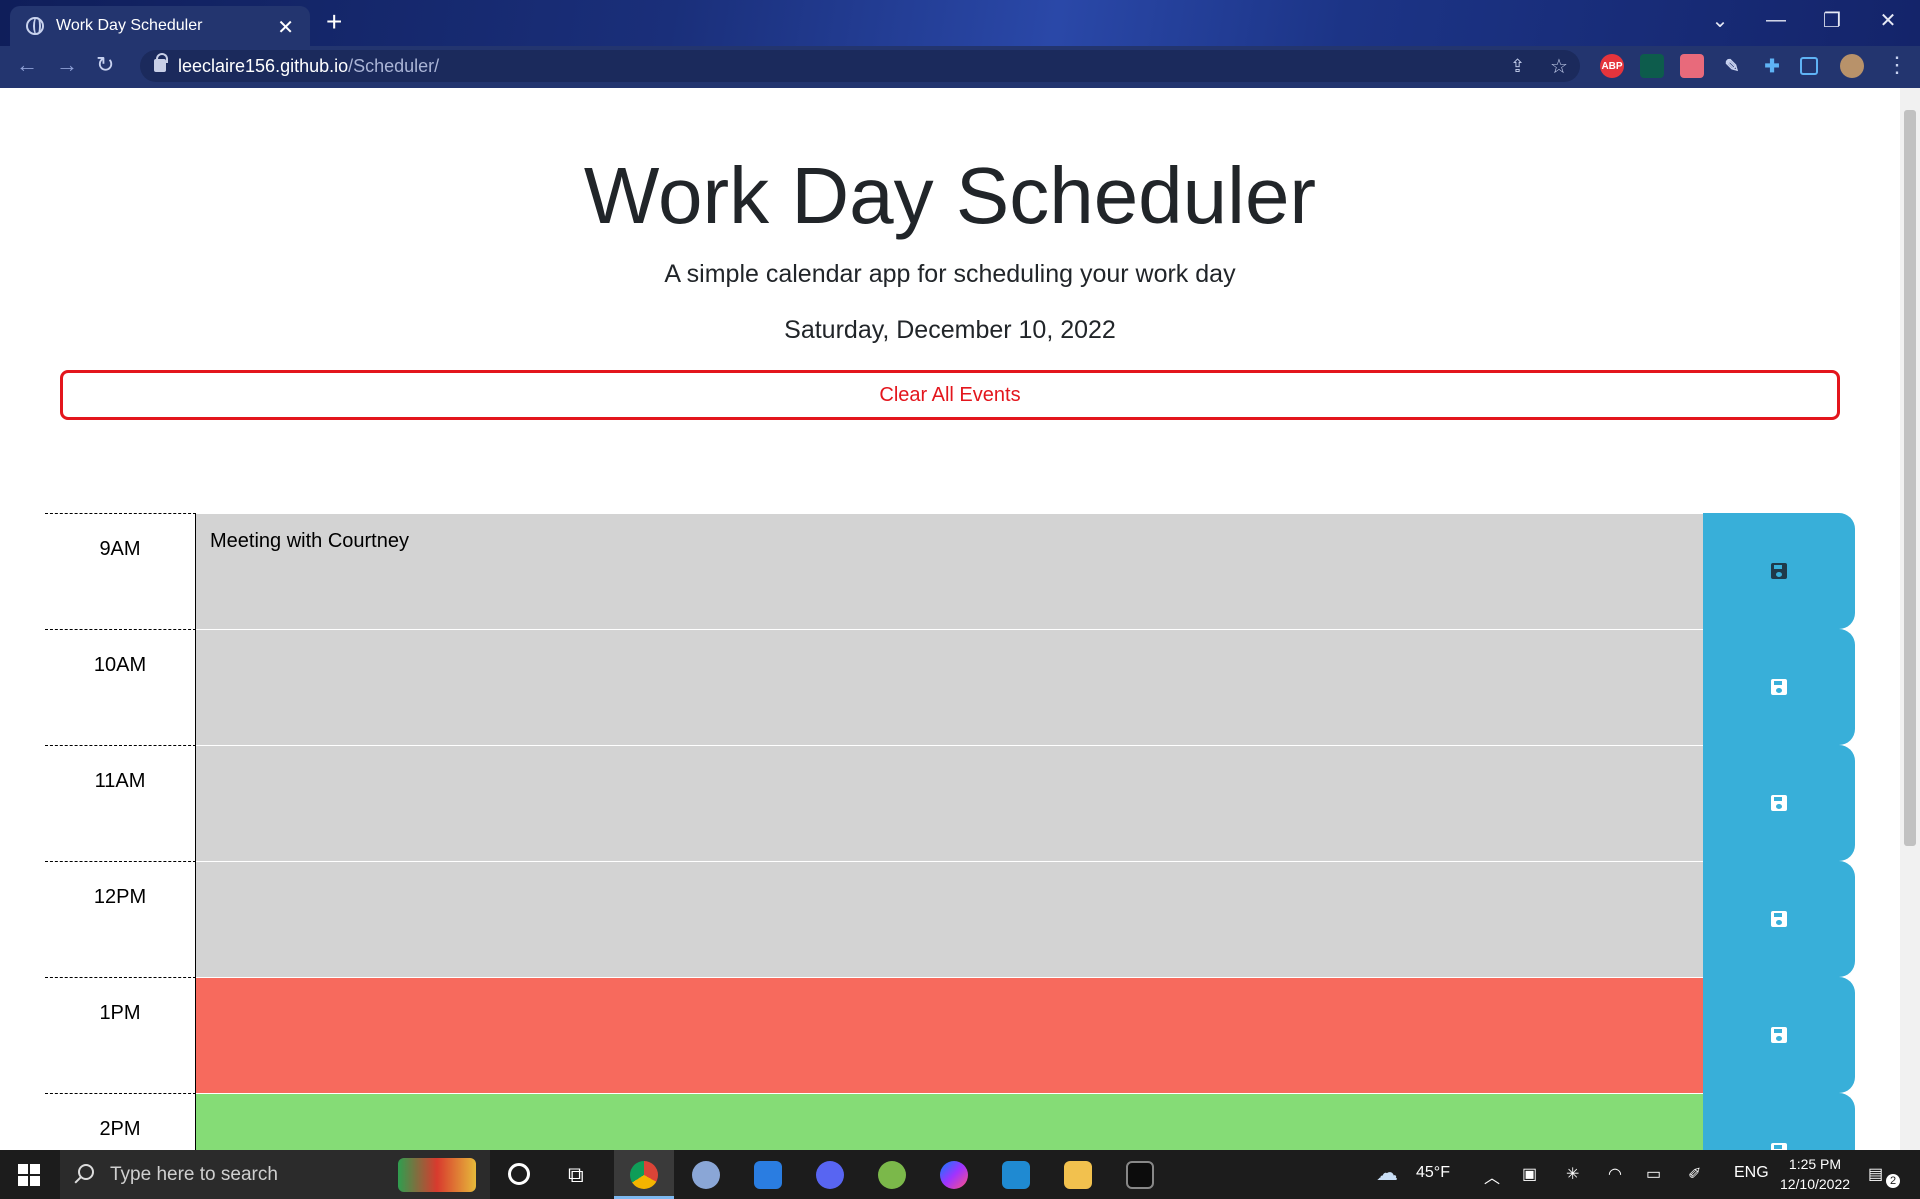 This screenshot has height=1199, width=1920. I want to click on close-tab-icon: ✕, so click(285, 27).